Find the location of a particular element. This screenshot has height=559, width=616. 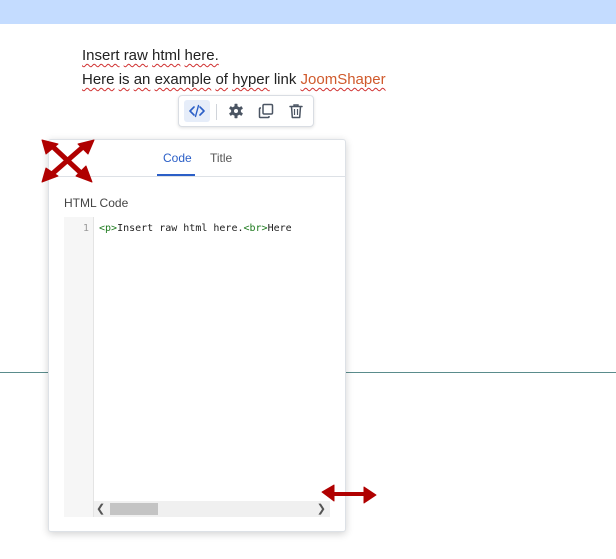

code-button is located at coordinates (197, 111).